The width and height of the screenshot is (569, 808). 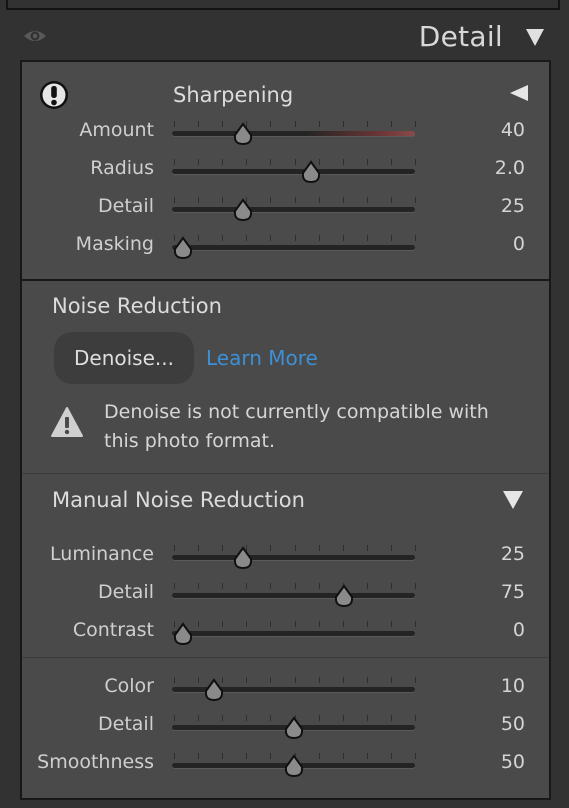 What do you see at coordinates (513, 592) in the screenshot?
I see `slider-value: 75` at bounding box center [513, 592].